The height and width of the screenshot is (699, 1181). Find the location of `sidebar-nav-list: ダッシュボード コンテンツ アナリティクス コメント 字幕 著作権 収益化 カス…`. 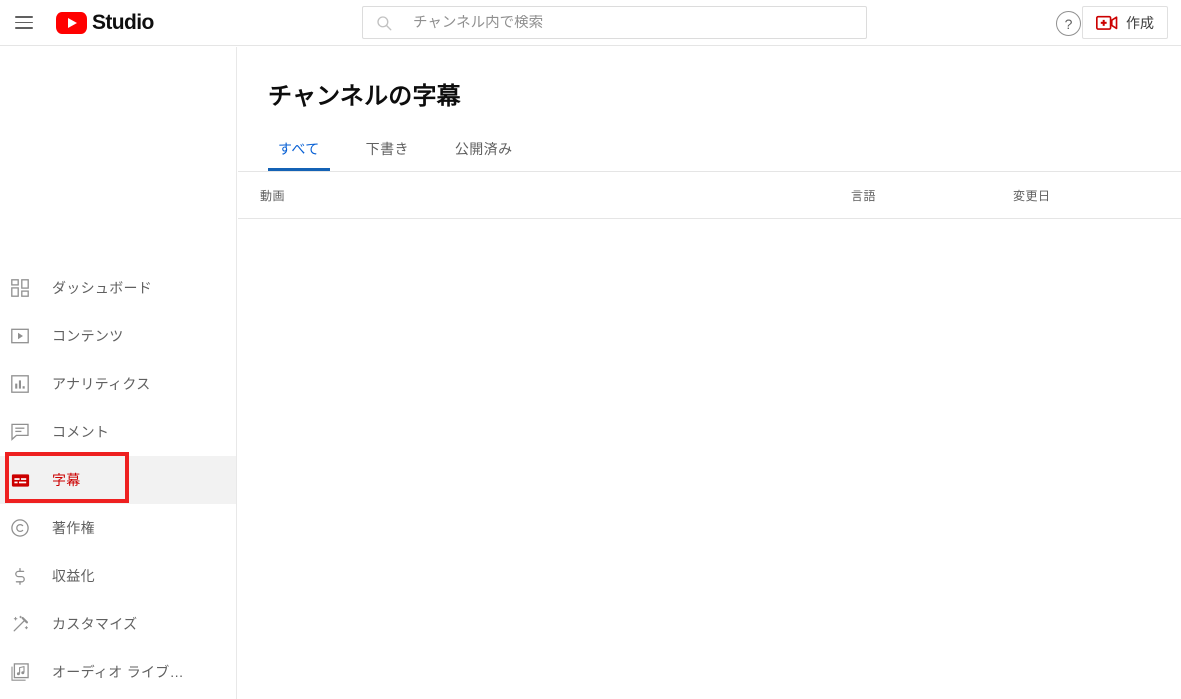

sidebar-nav-list: ダッシュボード コンテンツ アナリティクス コメント 字幕 著作権 収益化 カス… is located at coordinates (118, 480).